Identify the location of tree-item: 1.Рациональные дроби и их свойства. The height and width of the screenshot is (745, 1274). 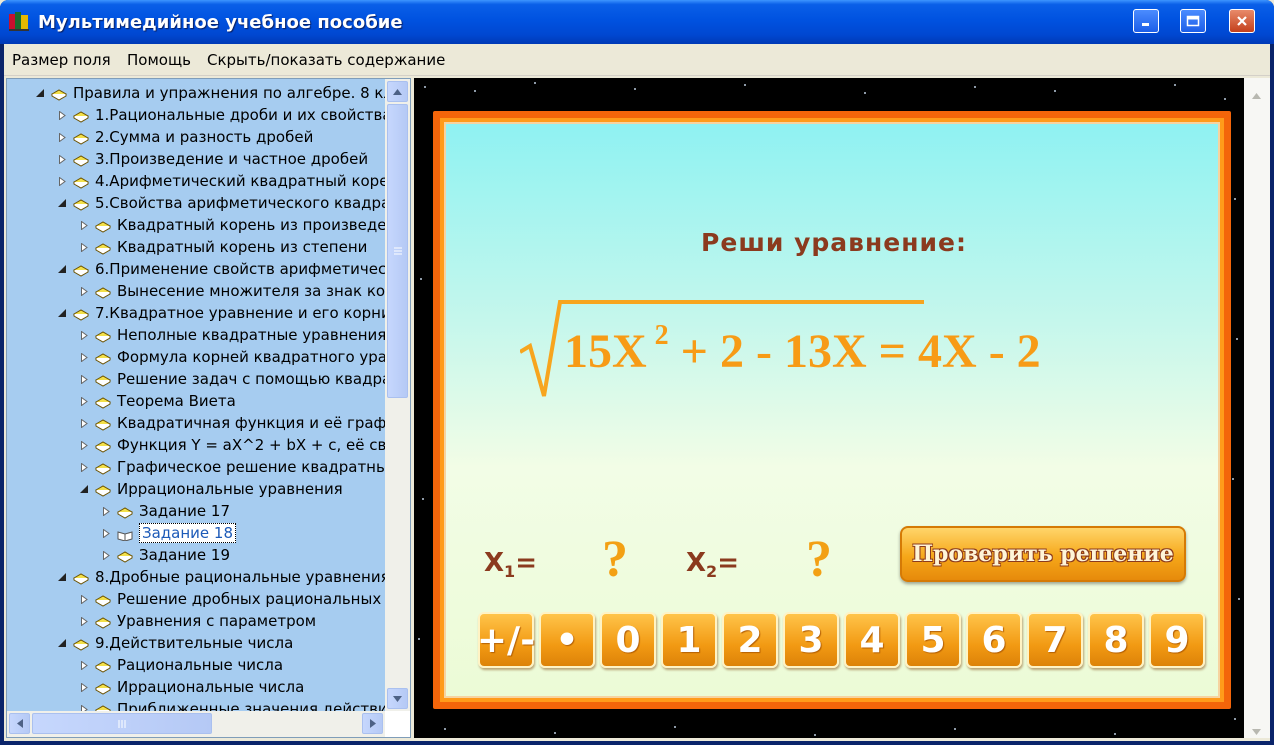
(221, 115).